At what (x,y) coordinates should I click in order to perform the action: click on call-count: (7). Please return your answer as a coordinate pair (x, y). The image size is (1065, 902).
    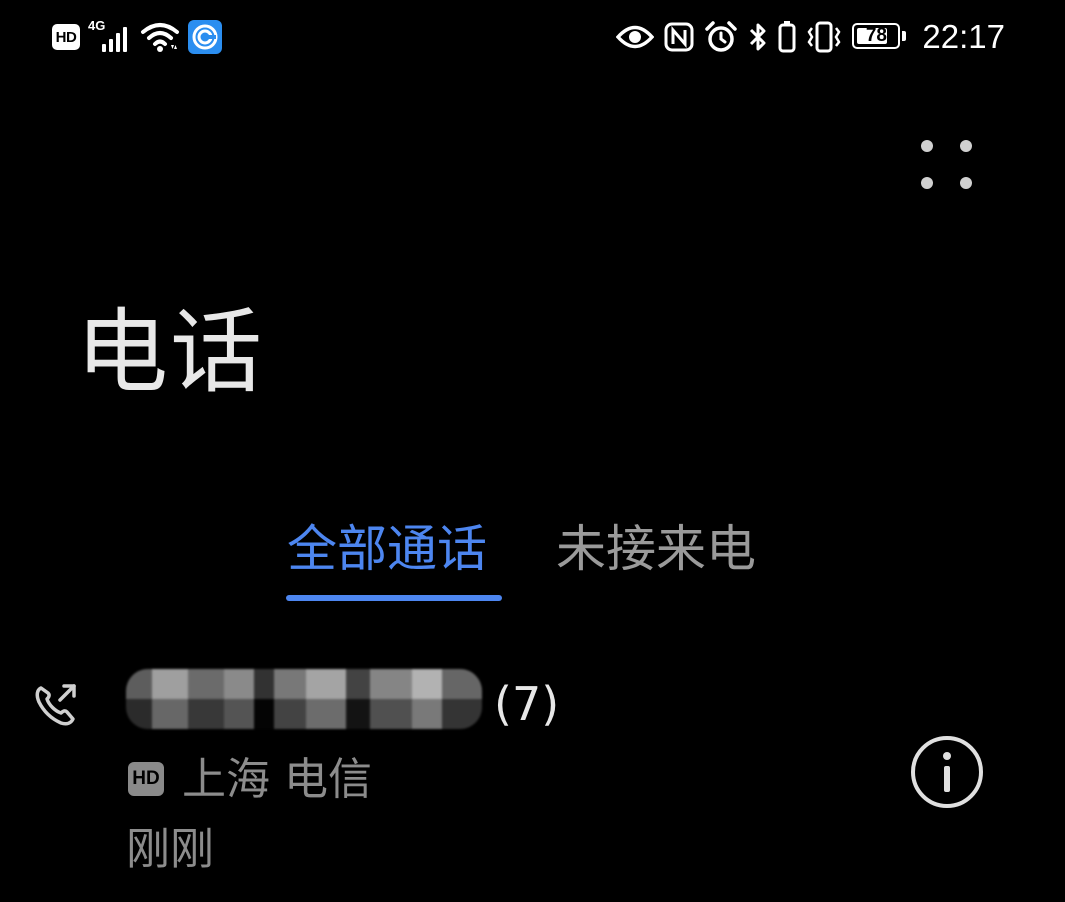
    Looking at the image, I should click on (527, 704).